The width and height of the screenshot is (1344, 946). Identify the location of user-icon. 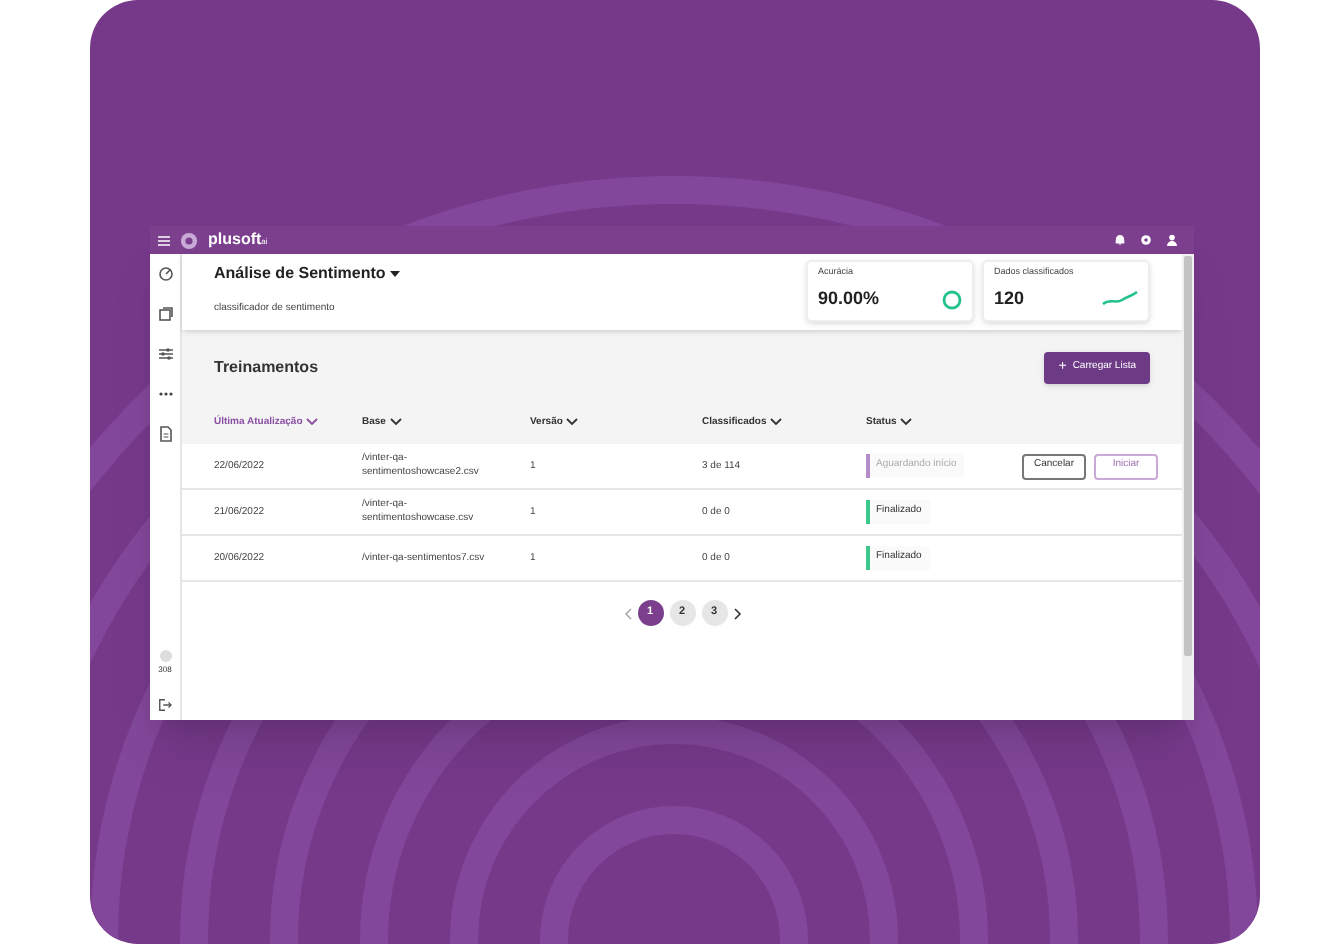
(1172, 240).